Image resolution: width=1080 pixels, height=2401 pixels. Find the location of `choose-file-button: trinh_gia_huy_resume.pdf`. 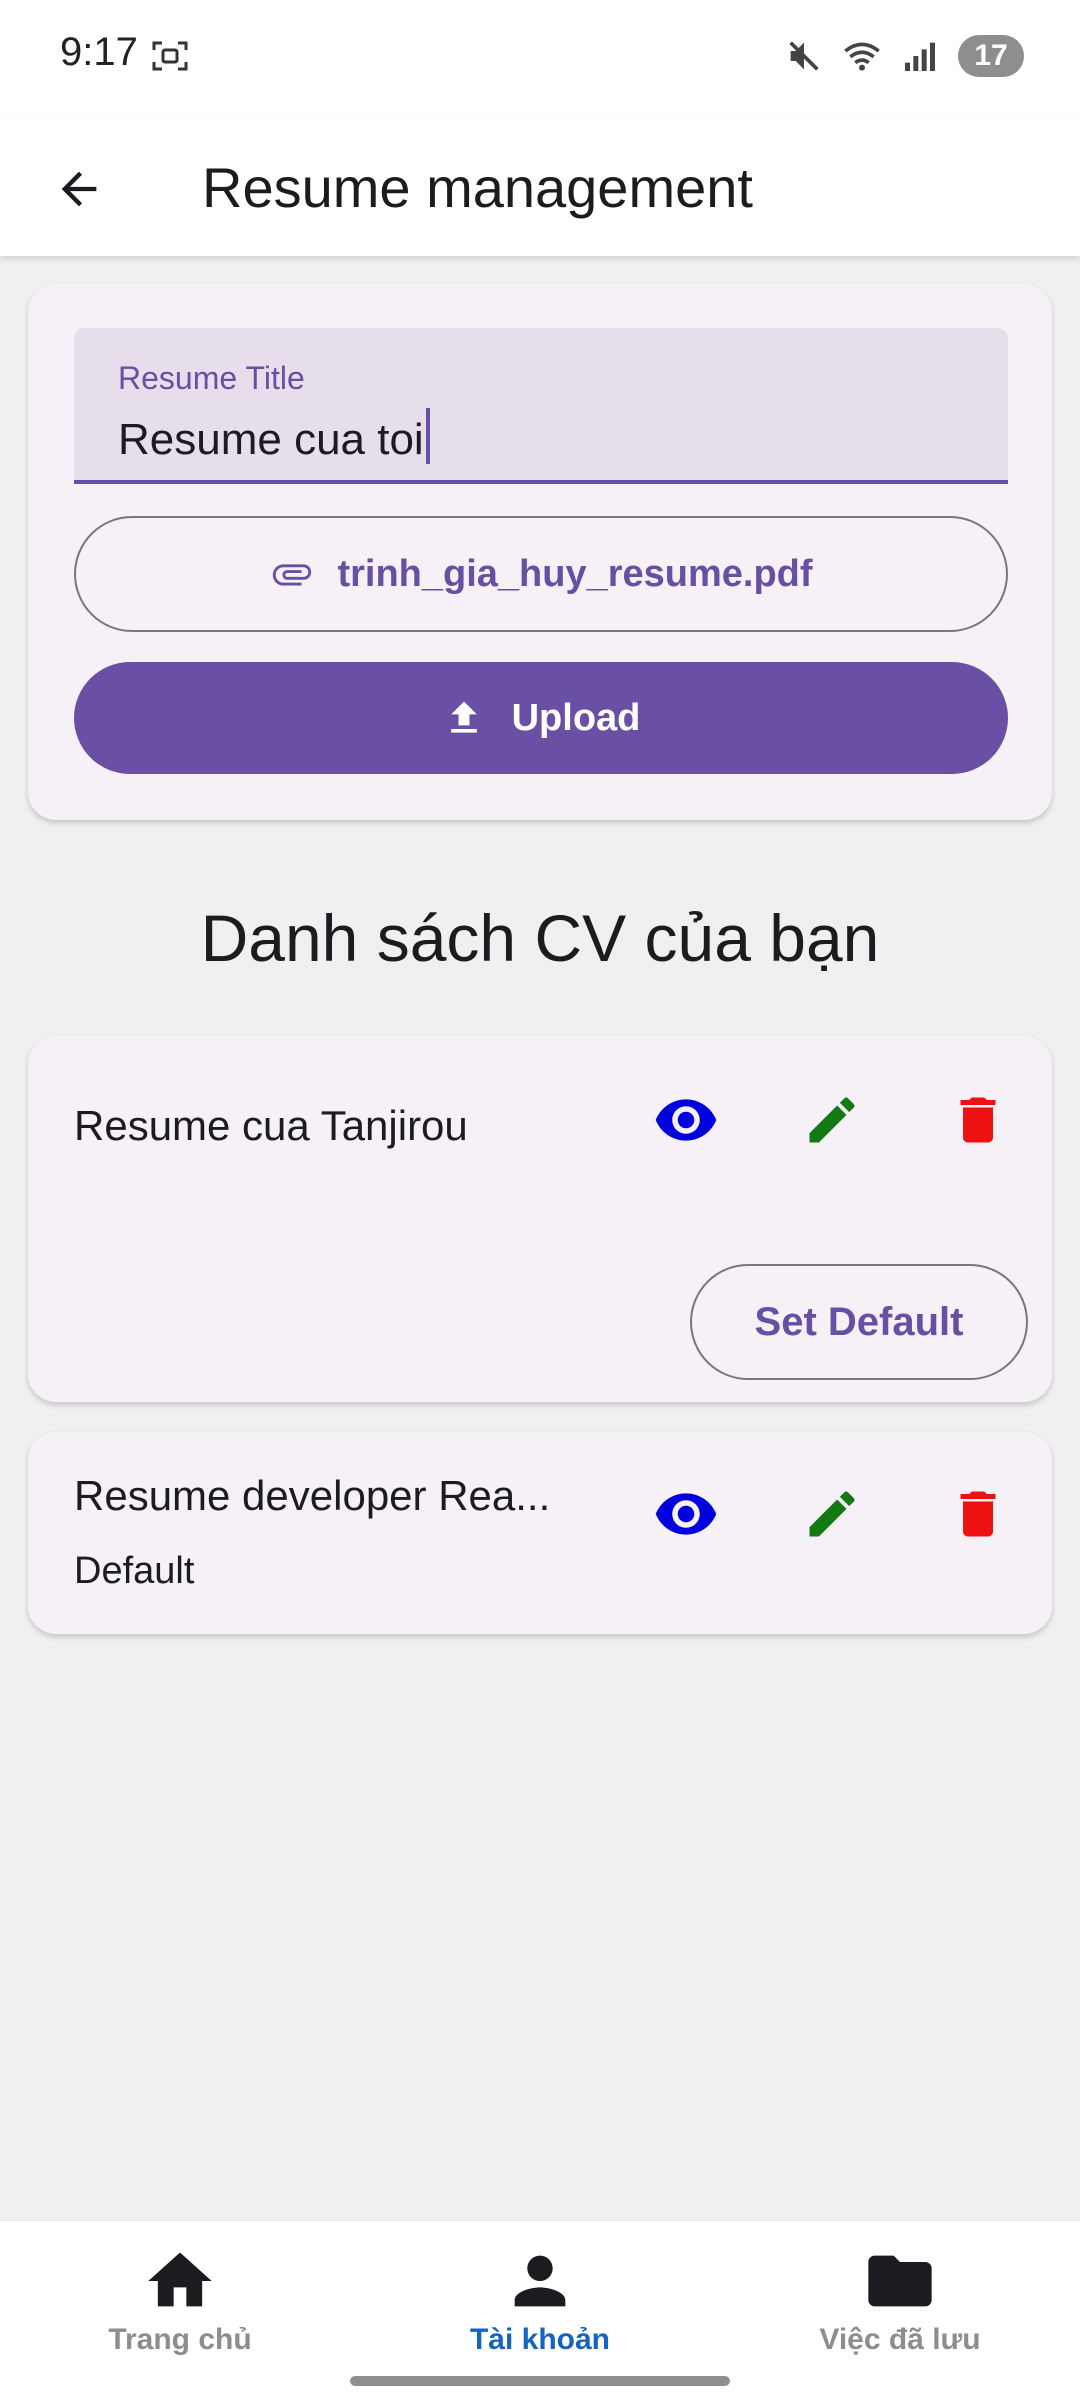

choose-file-button: trinh_gia_huy_resume.pdf is located at coordinates (541, 574).